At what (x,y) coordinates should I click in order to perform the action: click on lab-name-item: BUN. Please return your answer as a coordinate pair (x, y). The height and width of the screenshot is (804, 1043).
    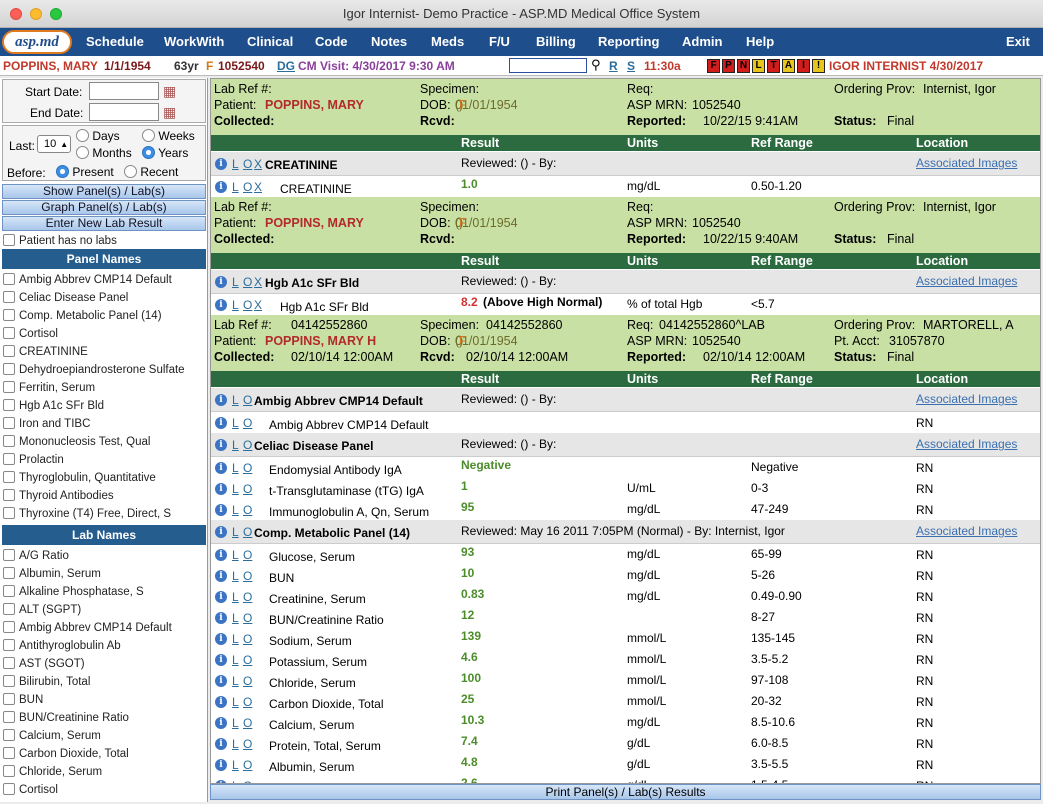
    Looking at the image, I should click on (23, 701).